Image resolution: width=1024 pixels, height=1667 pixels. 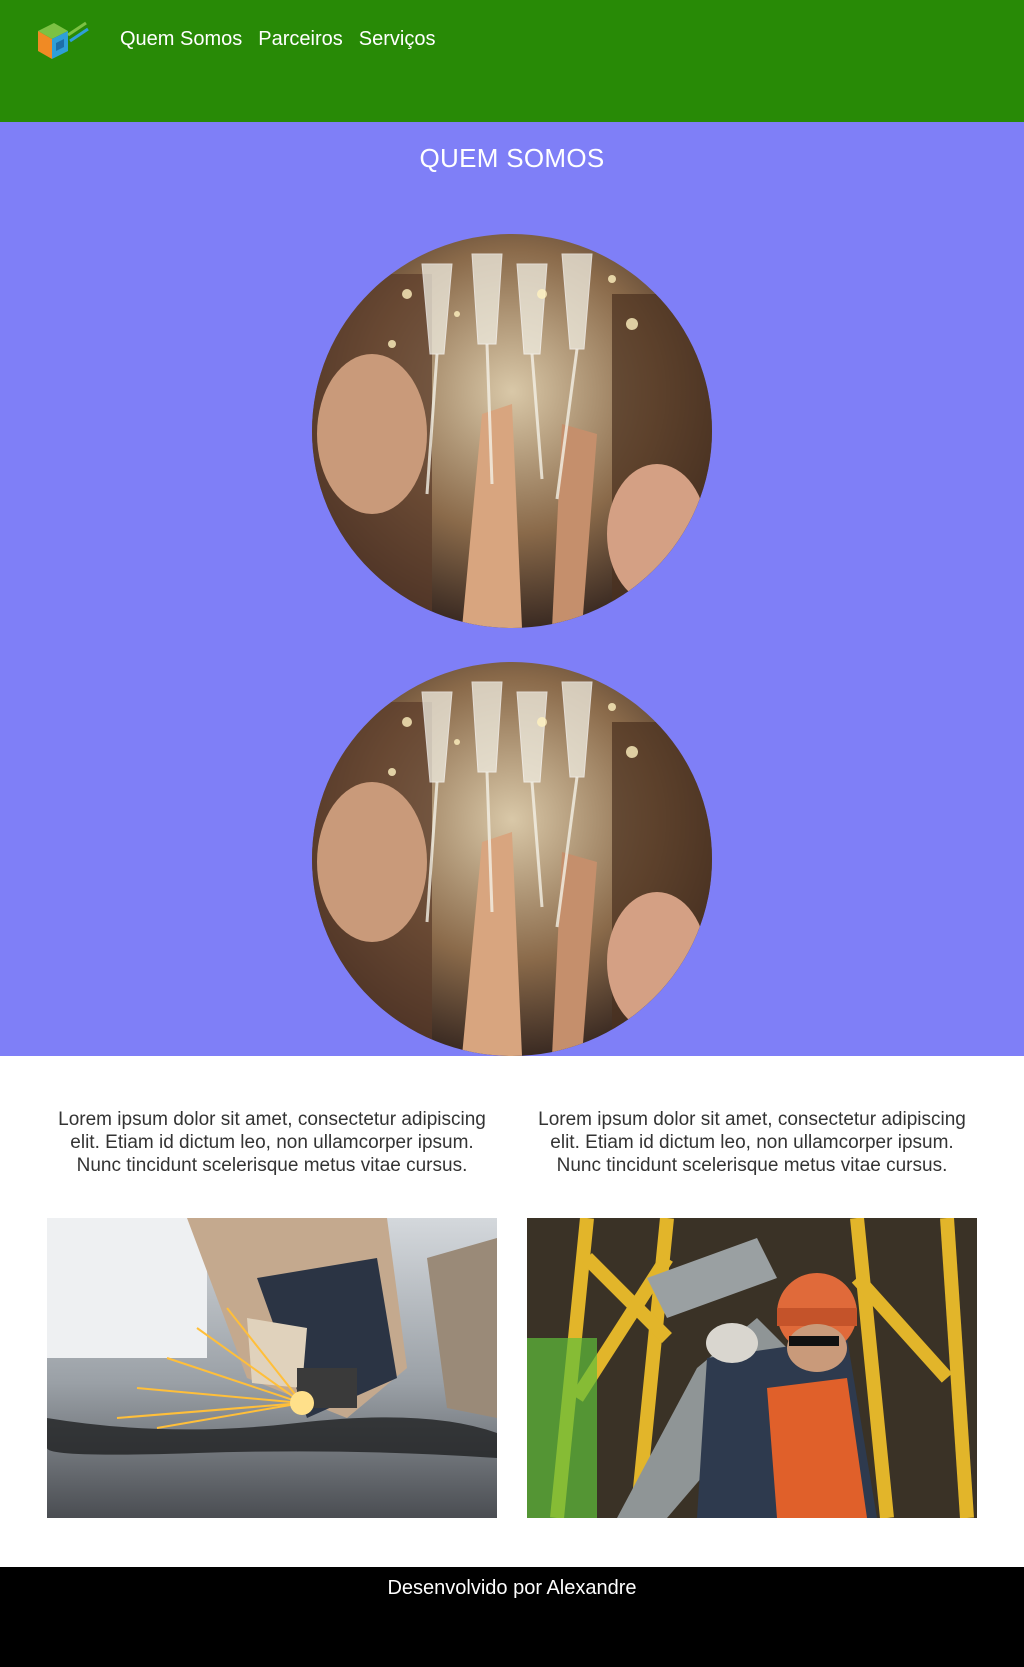 I want to click on site-footer: Desenvolvido por Alexandre, so click(x=512, y=1617).